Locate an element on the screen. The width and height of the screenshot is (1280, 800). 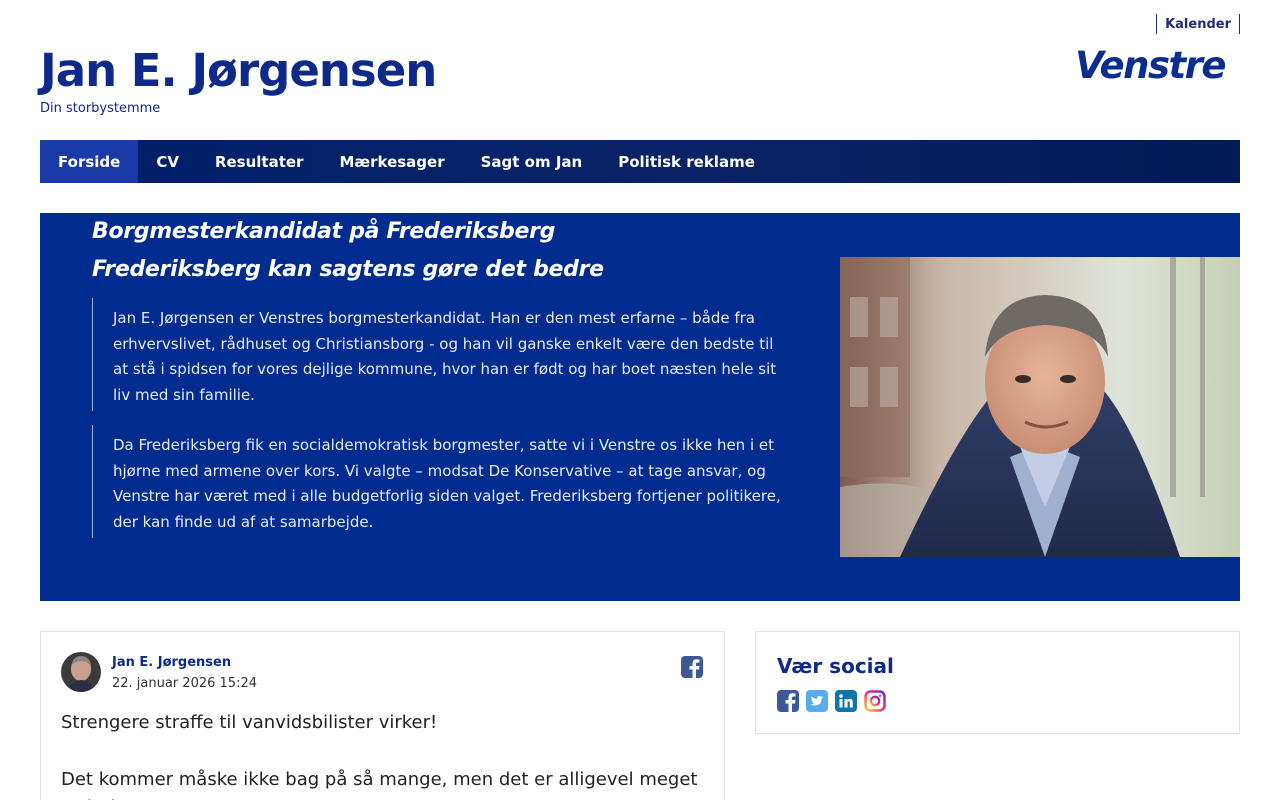
linkedin-icon is located at coordinates (846, 701).